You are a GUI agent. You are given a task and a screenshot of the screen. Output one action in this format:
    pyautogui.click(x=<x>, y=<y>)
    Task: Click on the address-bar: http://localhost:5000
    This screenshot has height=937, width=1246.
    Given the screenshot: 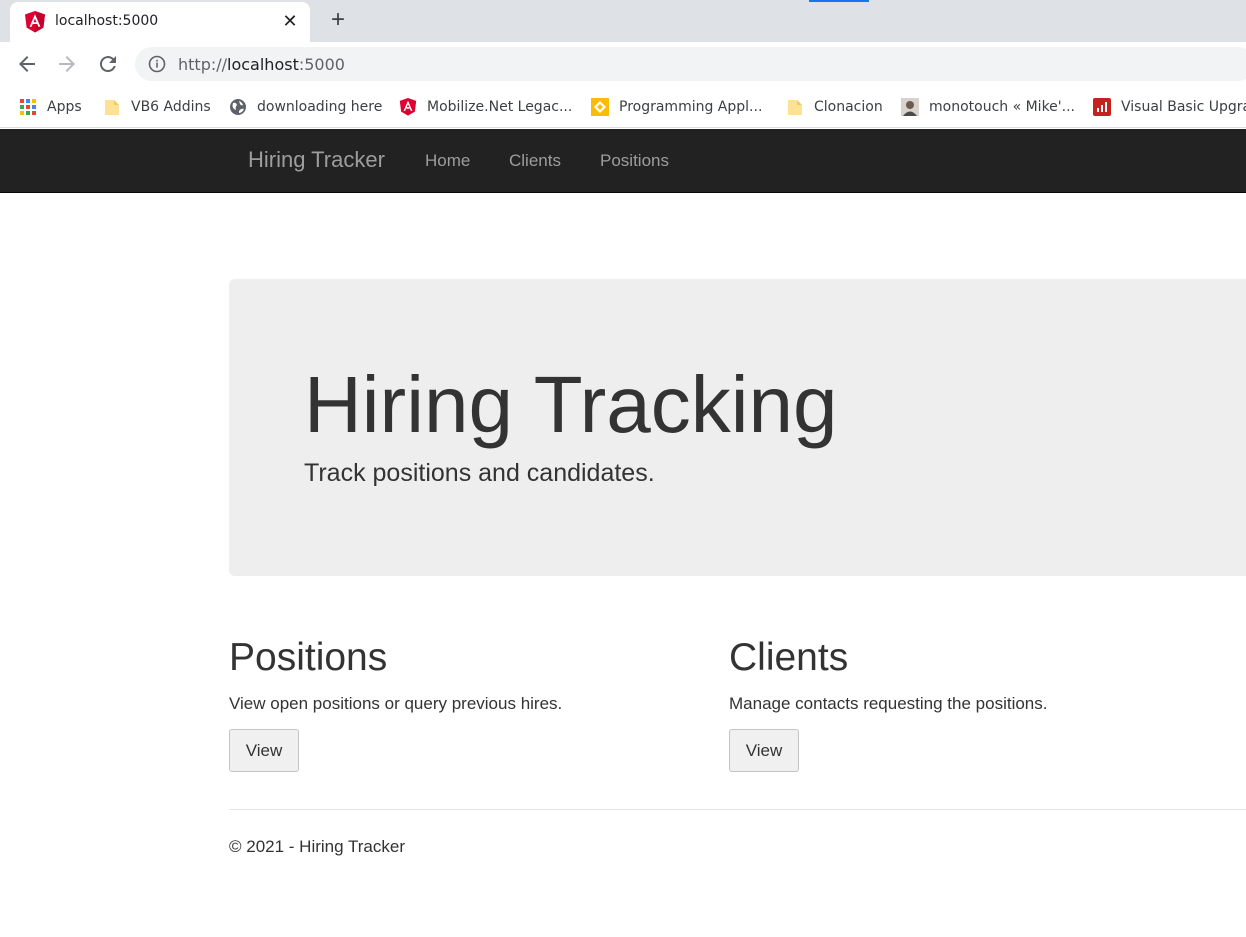 What is the action you would take?
    pyautogui.click(x=690, y=64)
    